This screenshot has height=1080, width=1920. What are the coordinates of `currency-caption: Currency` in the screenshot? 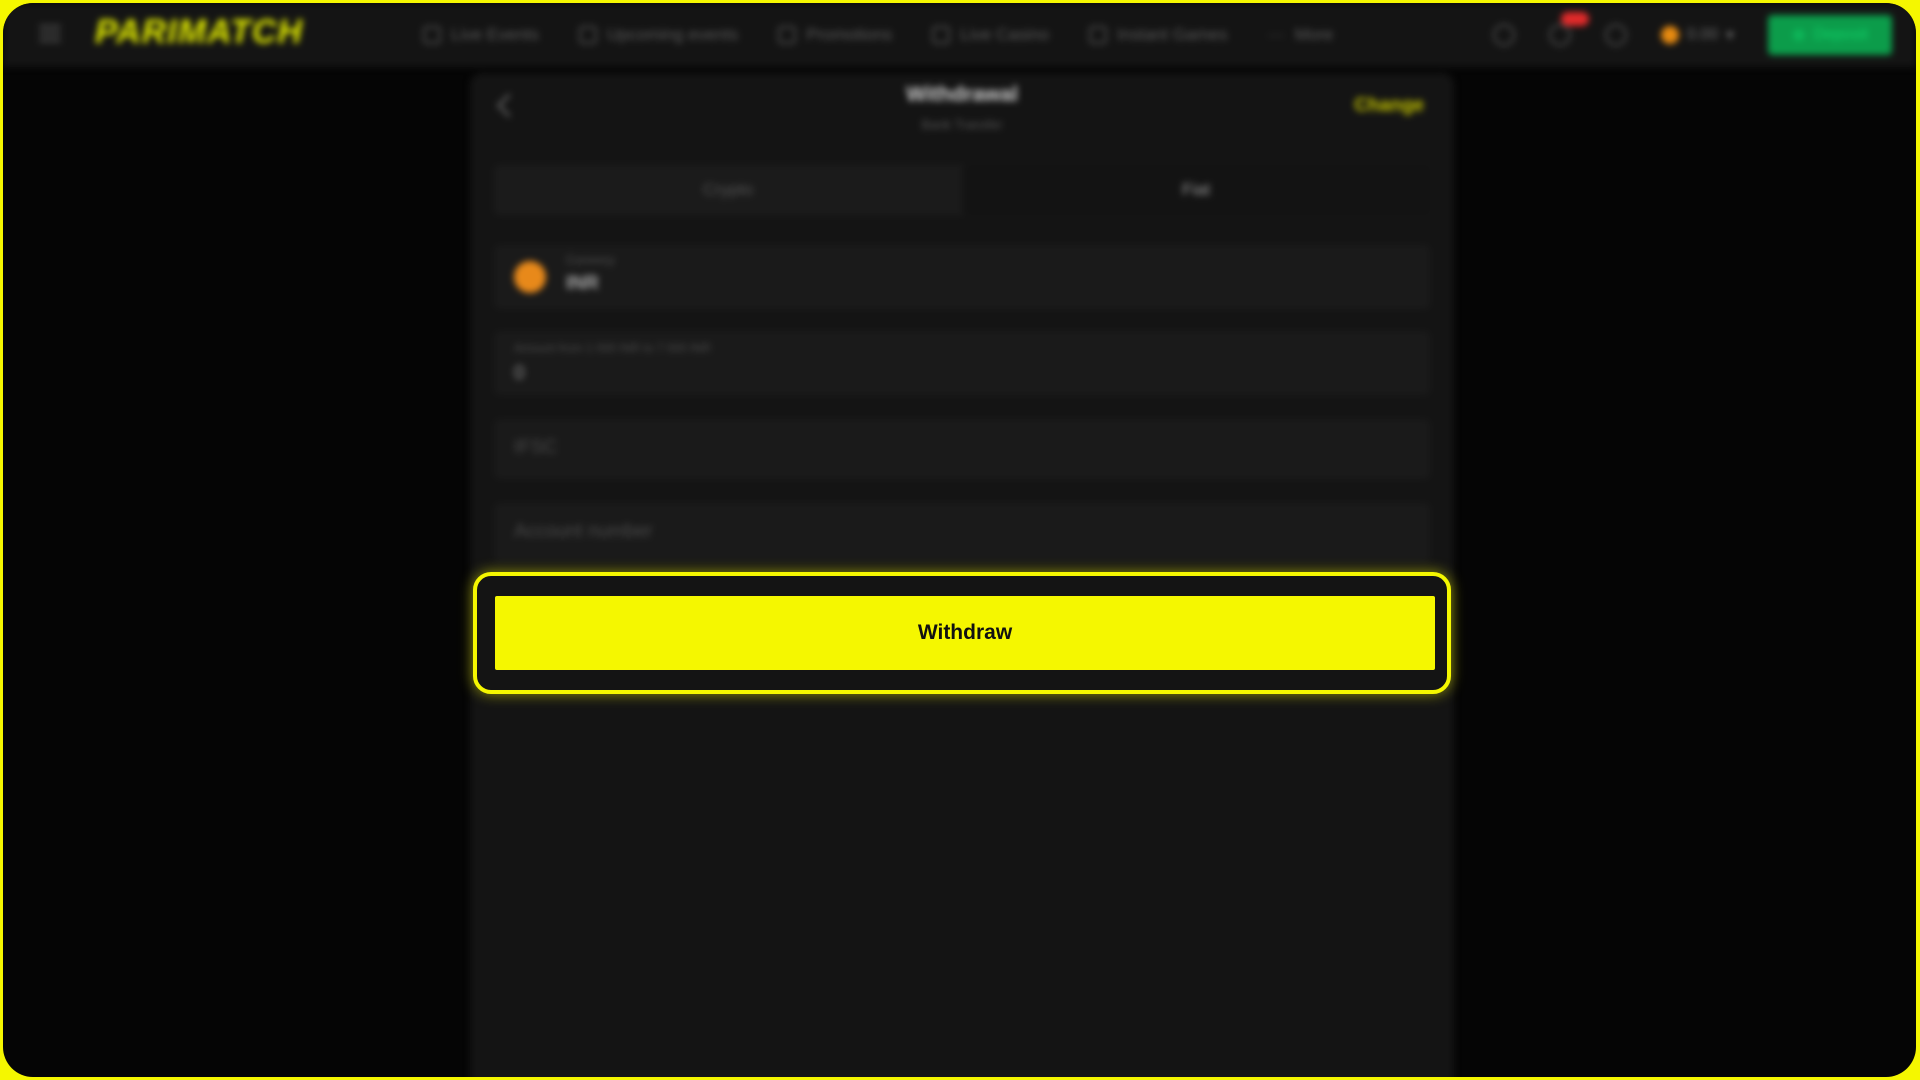 It's located at (590, 260).